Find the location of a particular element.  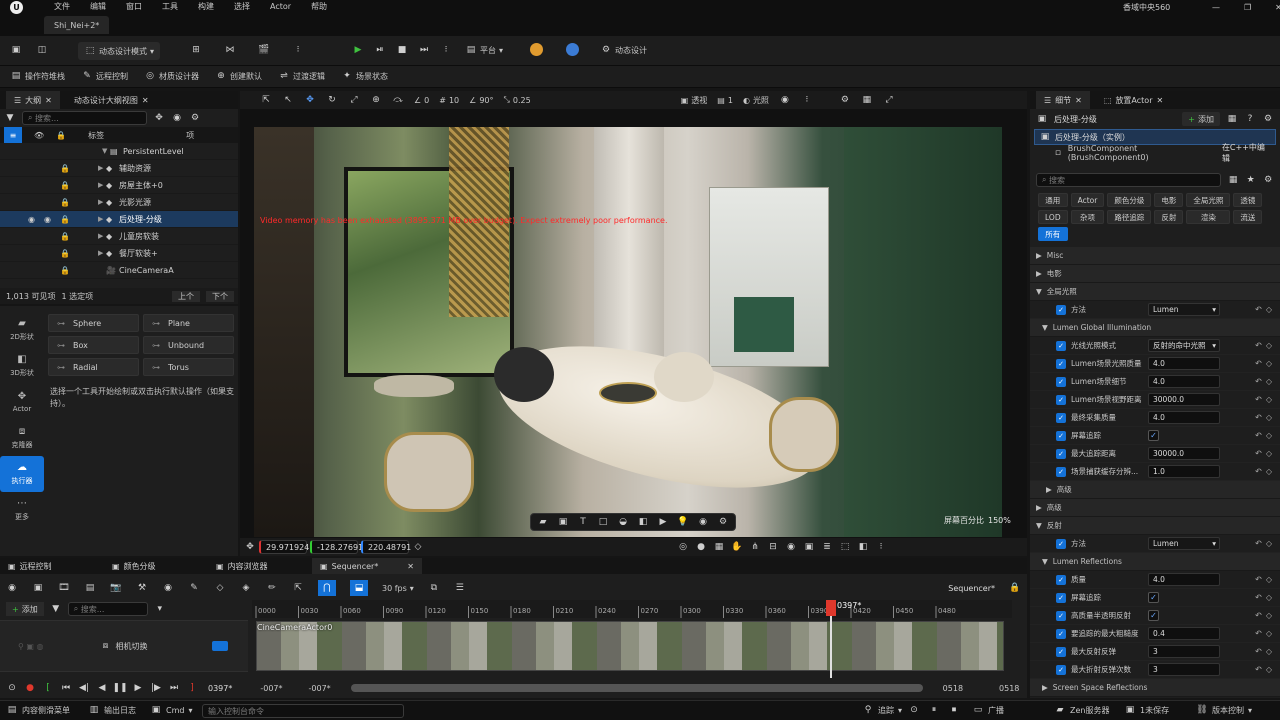

blueprint-icon: ⋈ is located at coordinates (230, 50).